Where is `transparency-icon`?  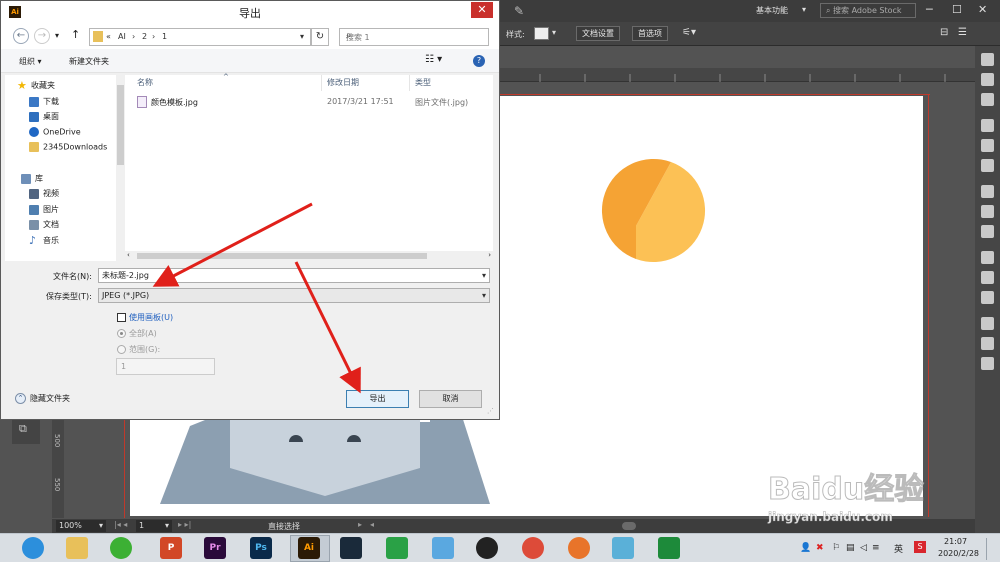
transparency-icon is located at coordinates (987, 231).